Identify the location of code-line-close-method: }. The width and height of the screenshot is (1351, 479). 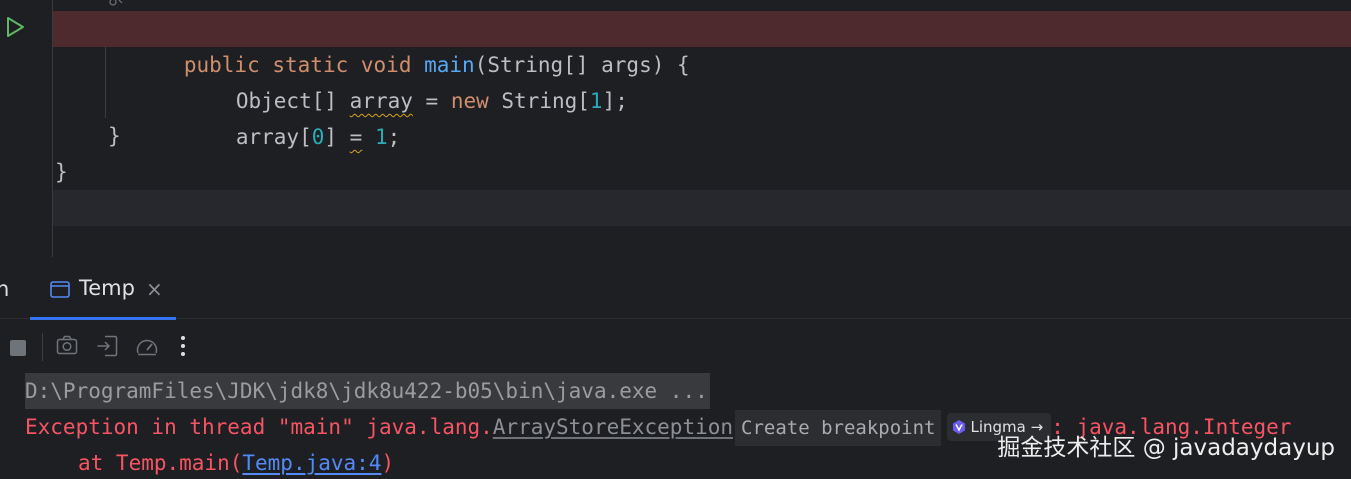
(675, 136).